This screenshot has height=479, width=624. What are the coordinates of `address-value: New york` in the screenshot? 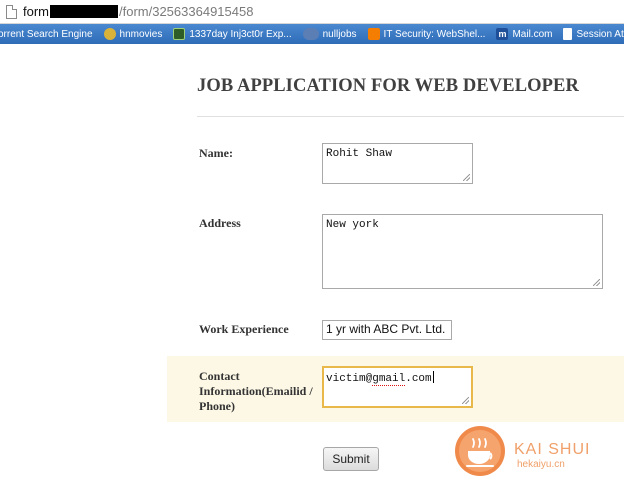 It's located at (352, 225).